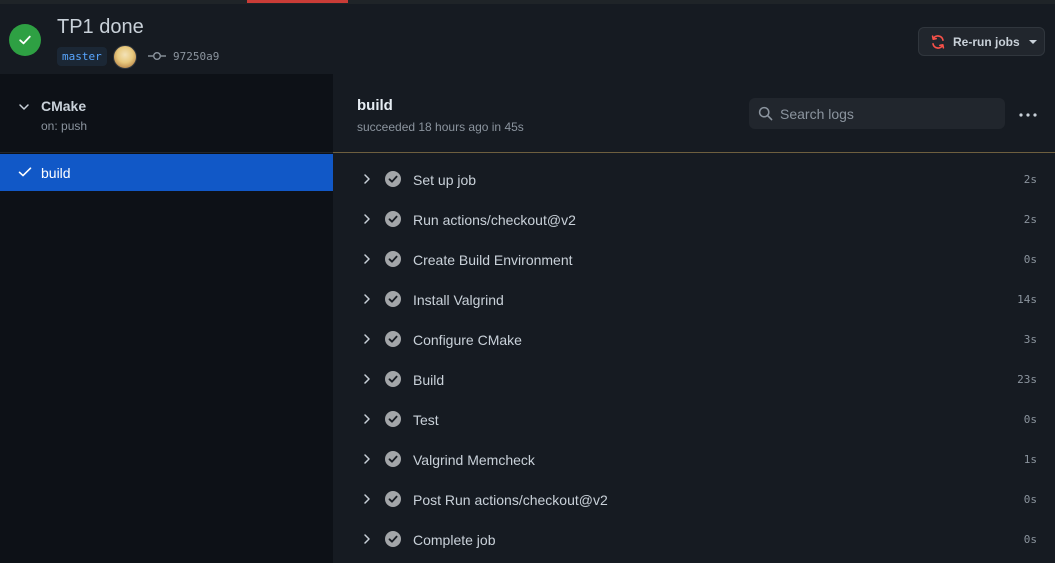 The image size is (1055, 563). Describe the element at coordinates (100, 27) in the screenshot. I see `run-title: TP1 done` at that location.